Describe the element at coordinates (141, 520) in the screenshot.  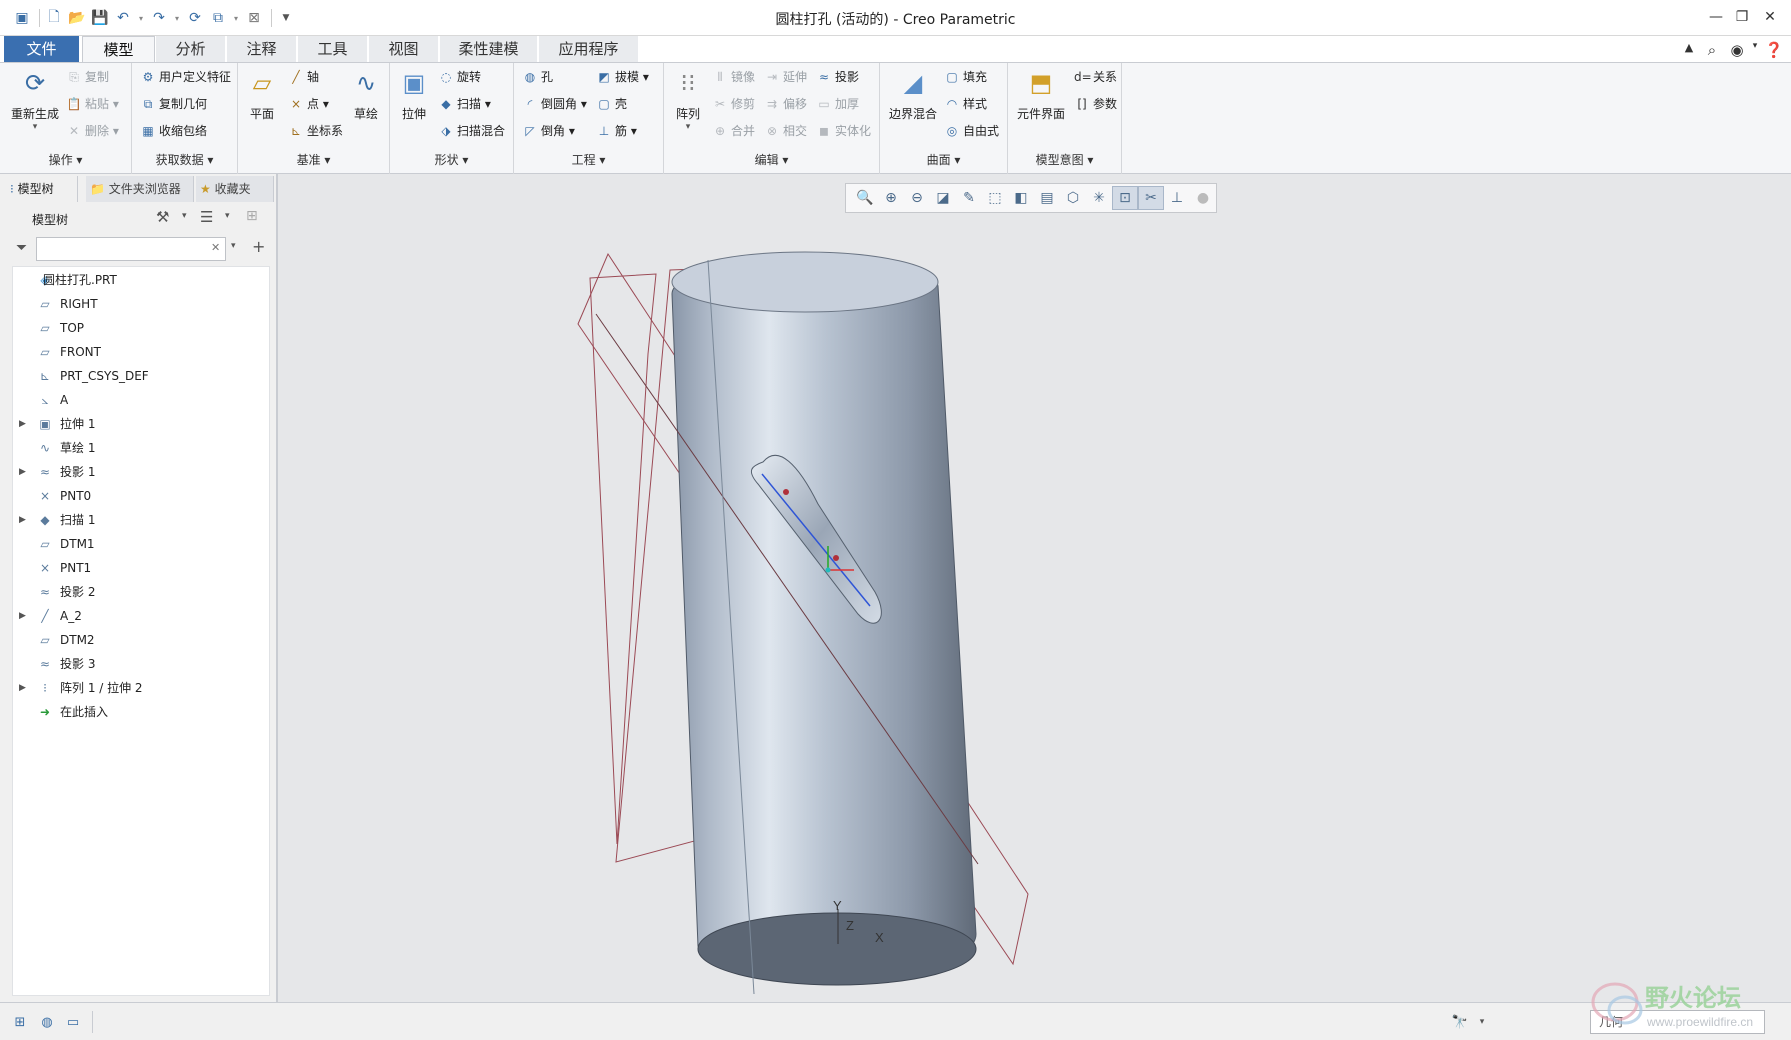
I see `tree-item: ▶ ◆ 扫描 1` at that location.